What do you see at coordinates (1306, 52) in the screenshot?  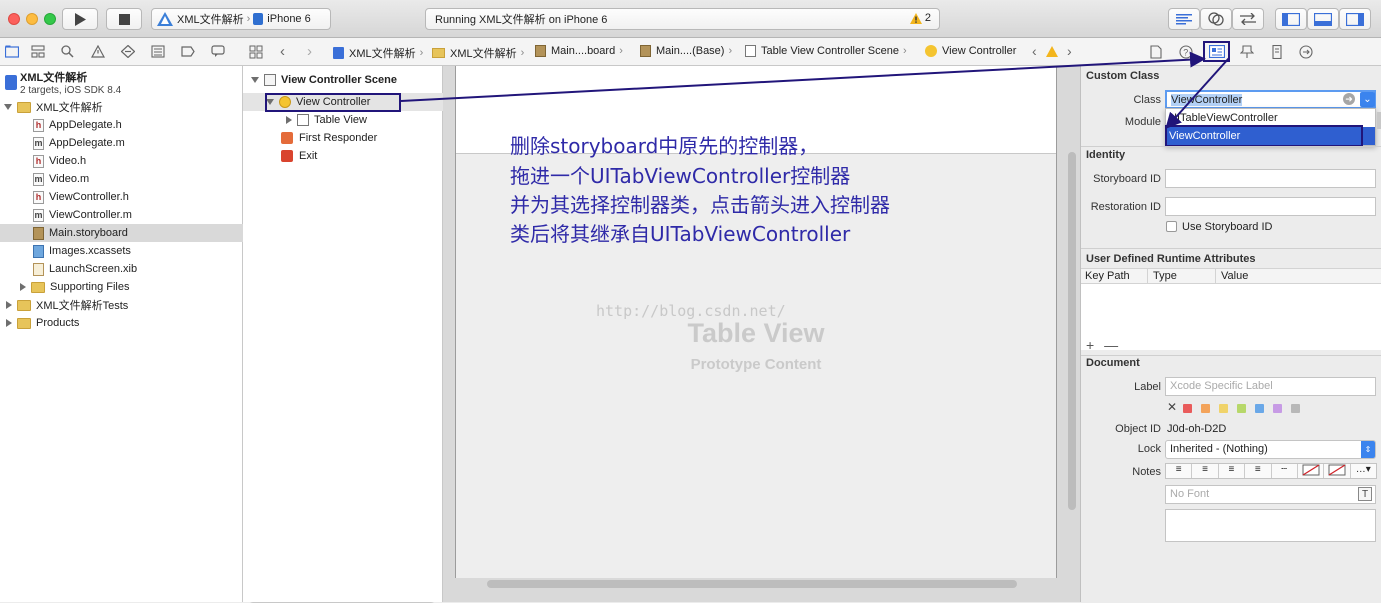 I see `connections-inspector-icon` at bounding box center [1306, 52].